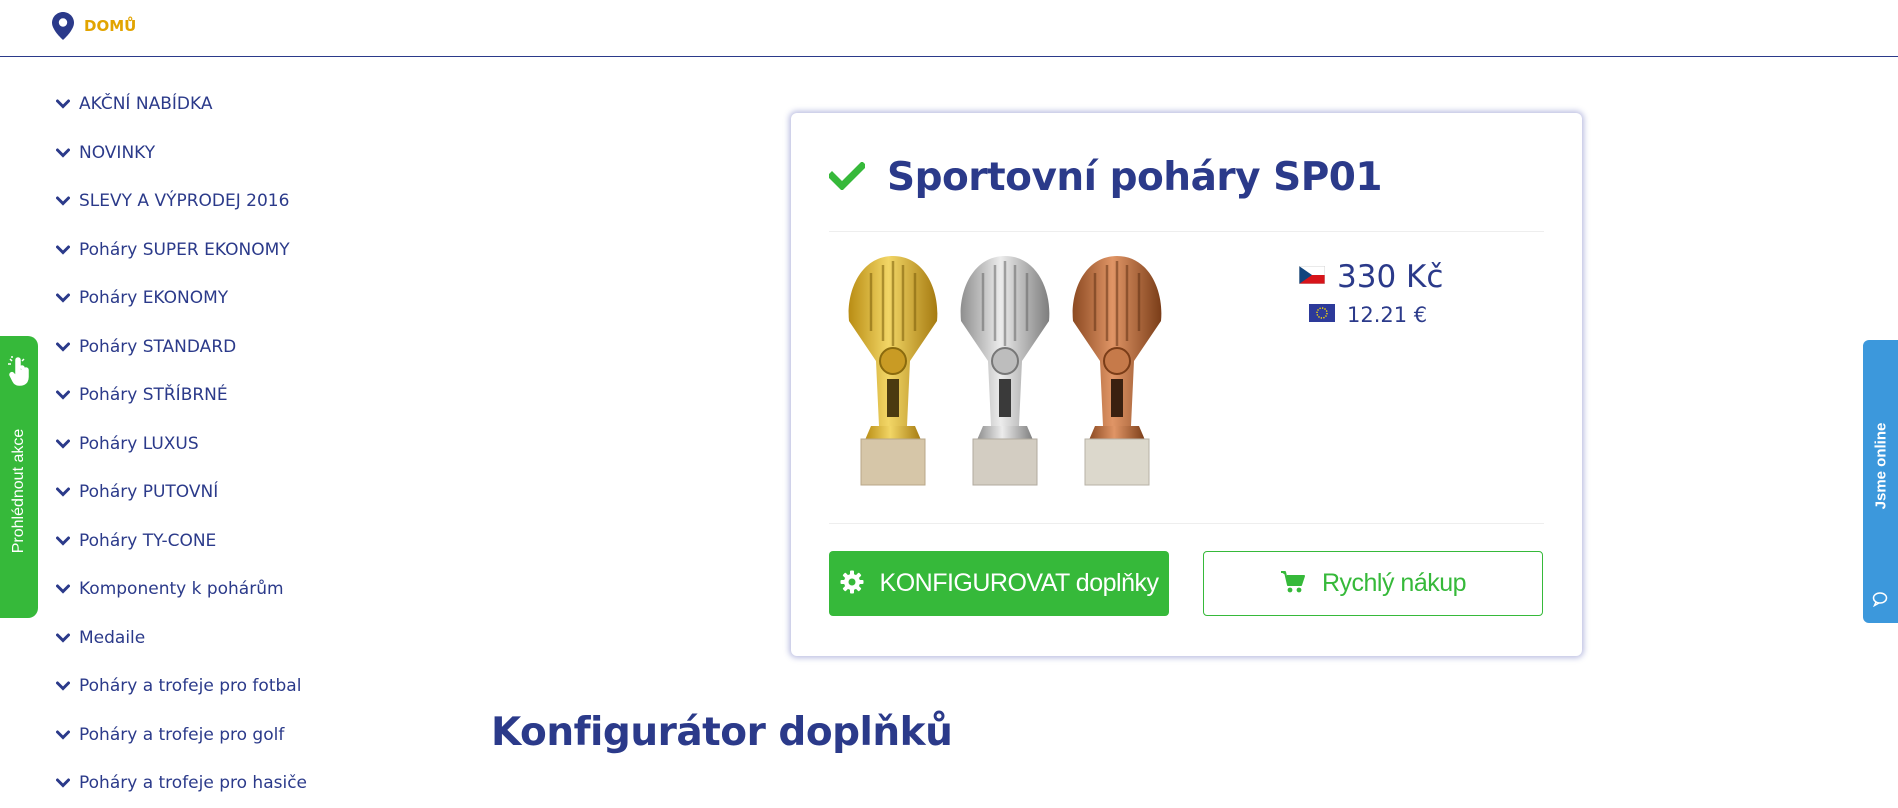 The height and width of the screenshot is (808, 1898). What do you see at coordinates (139, 443) in the screenshot?
I see `sidebar-item-label: Poháry LUXUS` at bounding box center [139, 443].